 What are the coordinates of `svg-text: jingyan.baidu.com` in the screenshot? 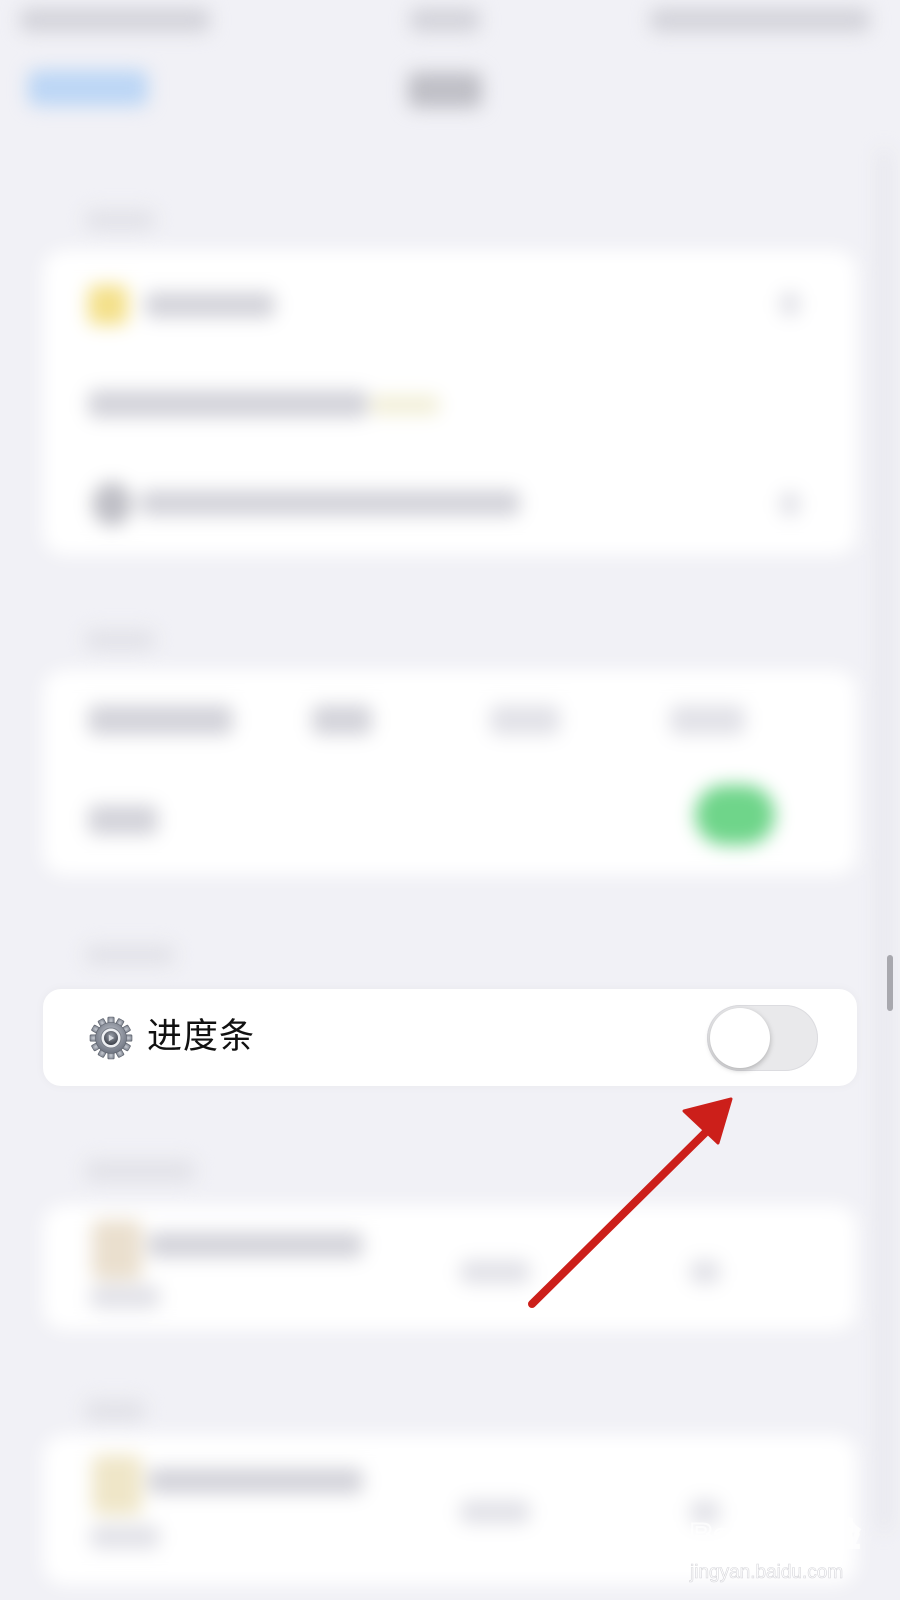 It's located at (766, 1572).